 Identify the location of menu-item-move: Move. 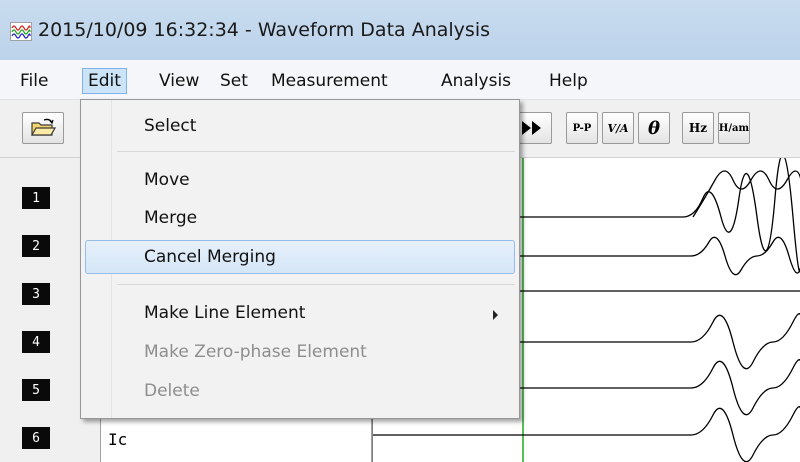
(300, 180).